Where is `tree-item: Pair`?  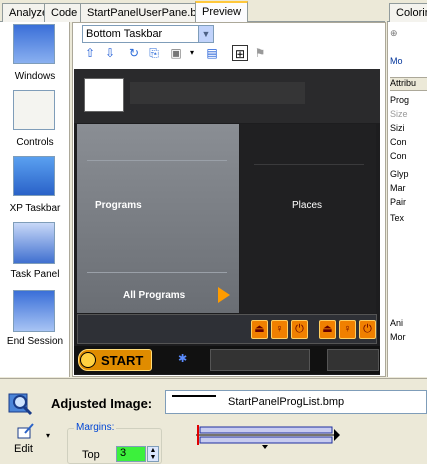
tree-item: Pair is located at coordinates (398, 202).